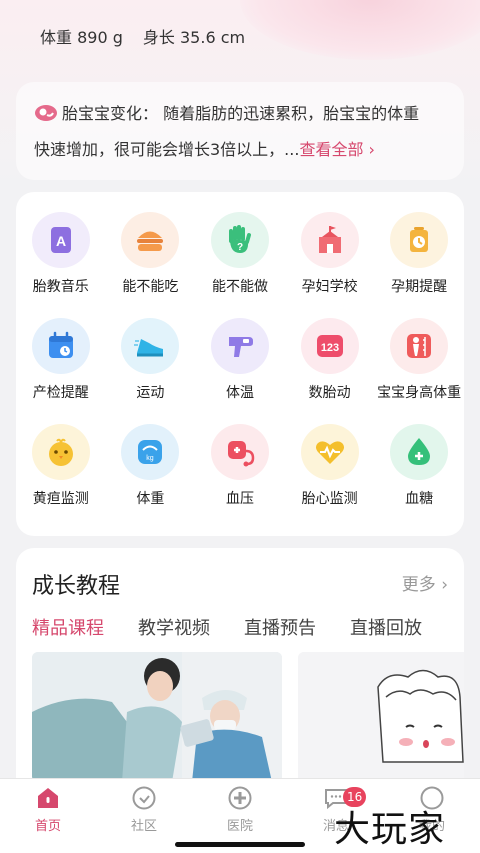 The width and height of the screenshot is (480, 853). What do you see at coordinates (239, 452) in the screenshot?
I see `stethoscope-icon` at bounding box center [239, 452].